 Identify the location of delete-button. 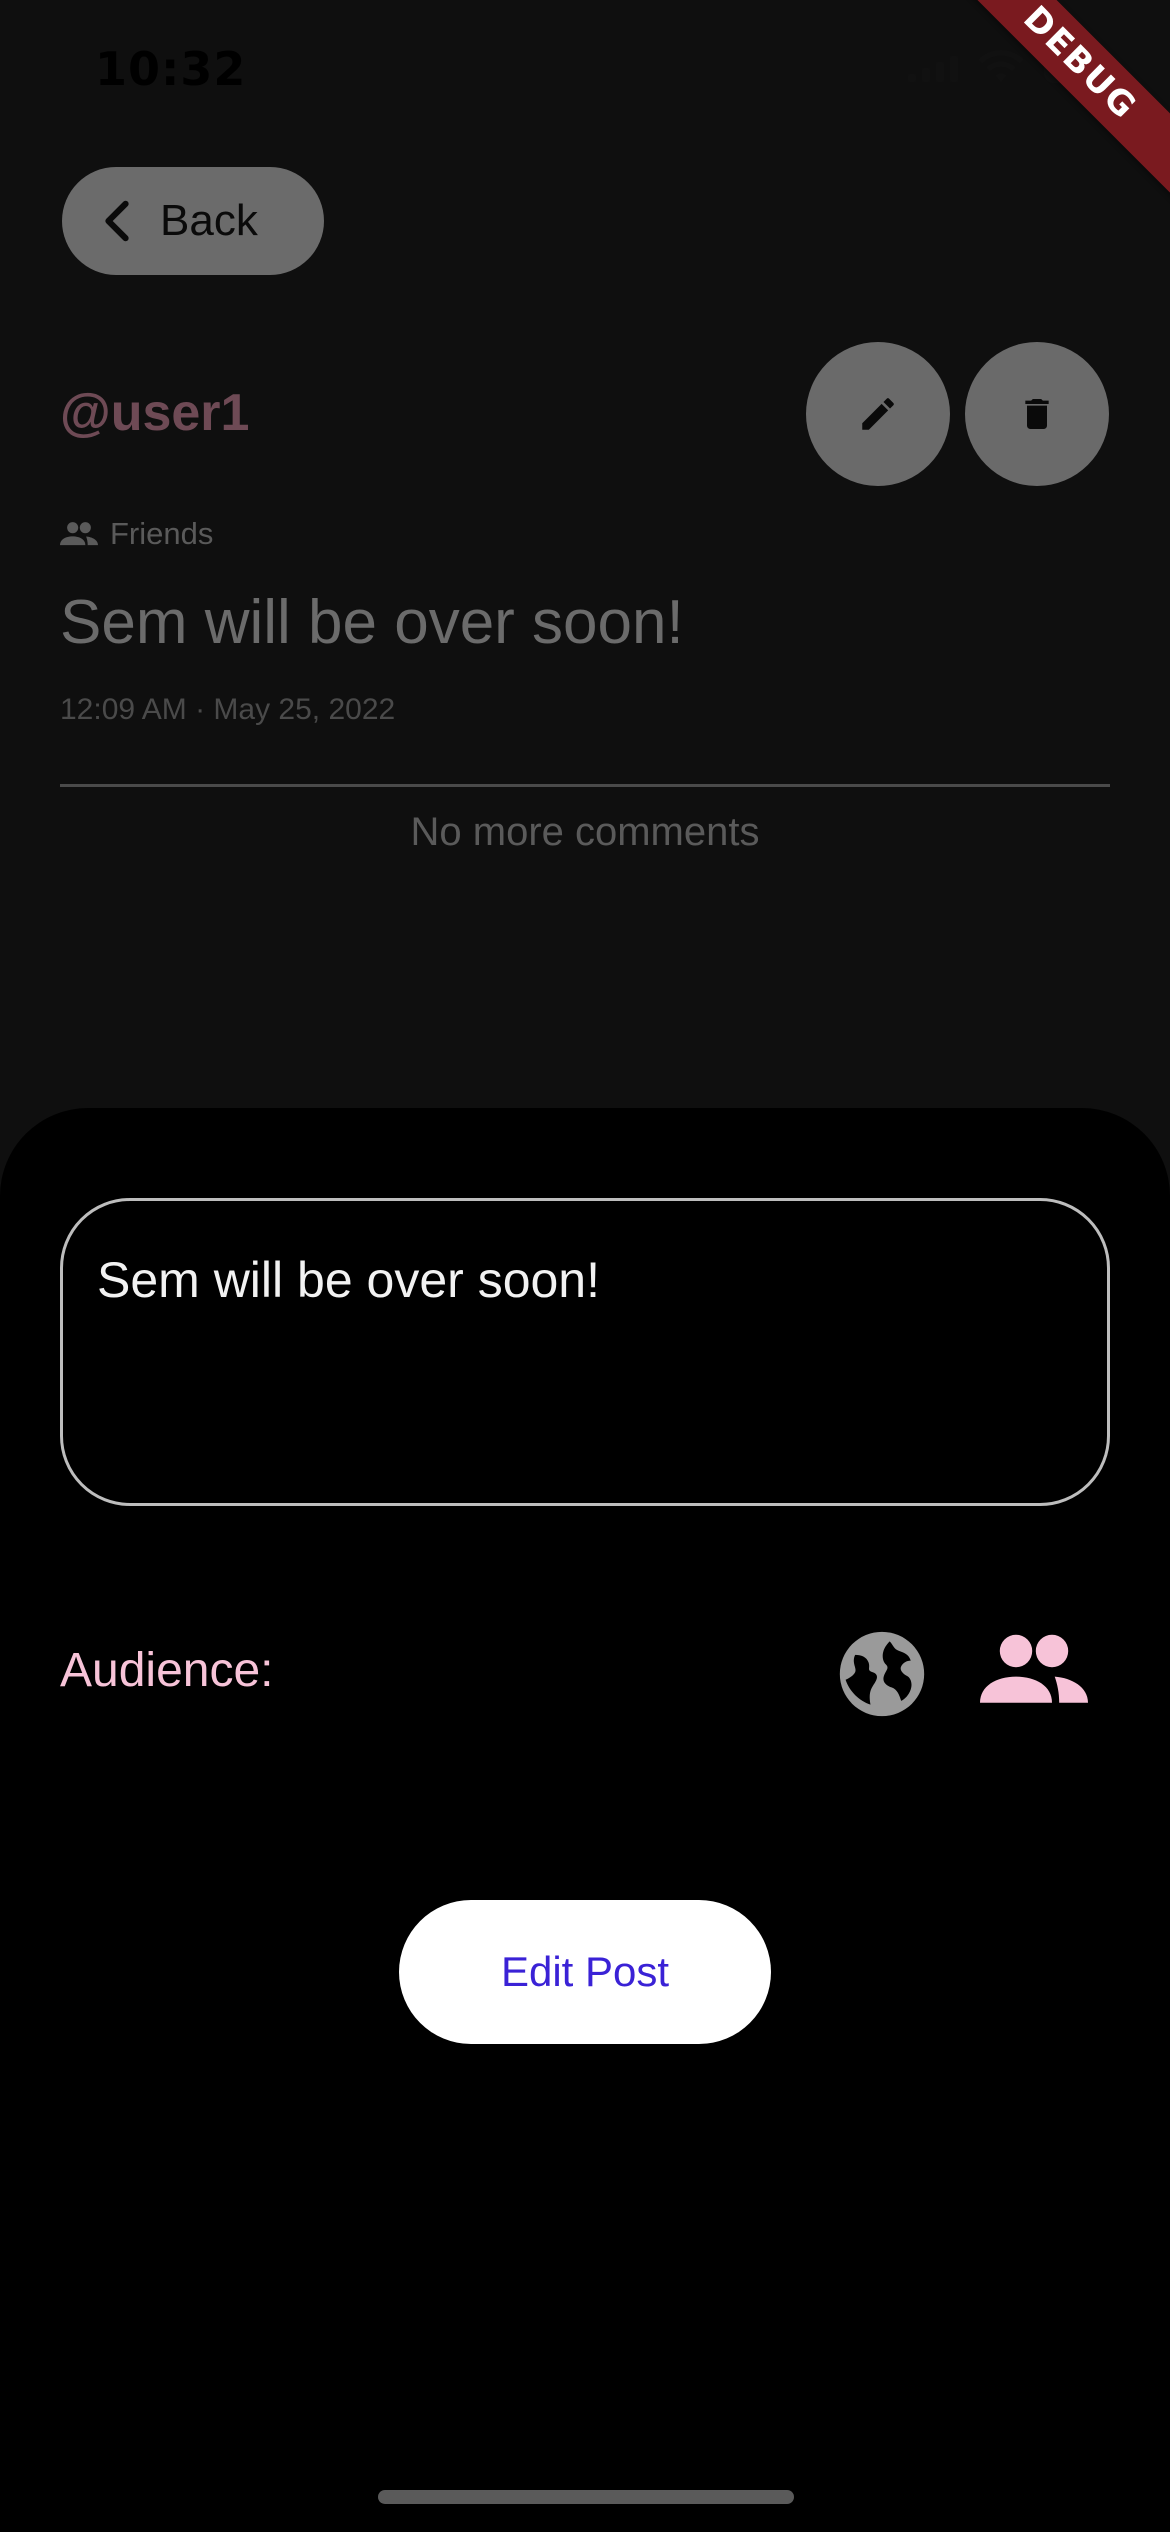
(1037, 414).